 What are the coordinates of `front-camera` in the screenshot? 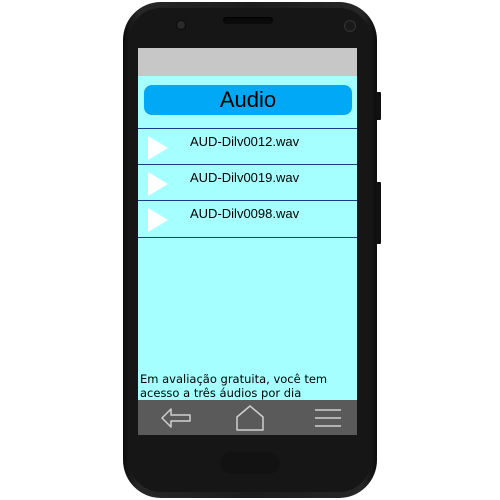 It's located at (181, 25).